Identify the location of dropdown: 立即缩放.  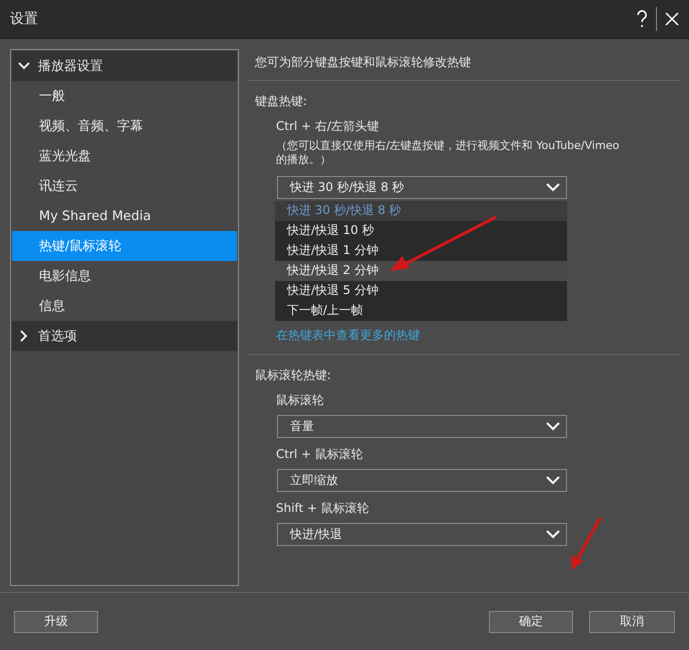
(422, 480).